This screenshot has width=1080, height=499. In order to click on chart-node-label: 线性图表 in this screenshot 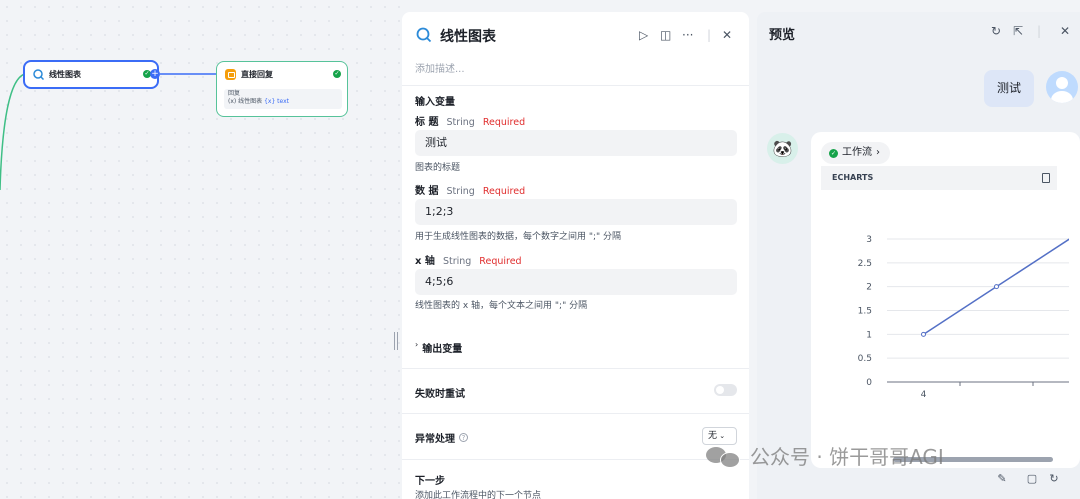, I will do `click(65, 74)`.